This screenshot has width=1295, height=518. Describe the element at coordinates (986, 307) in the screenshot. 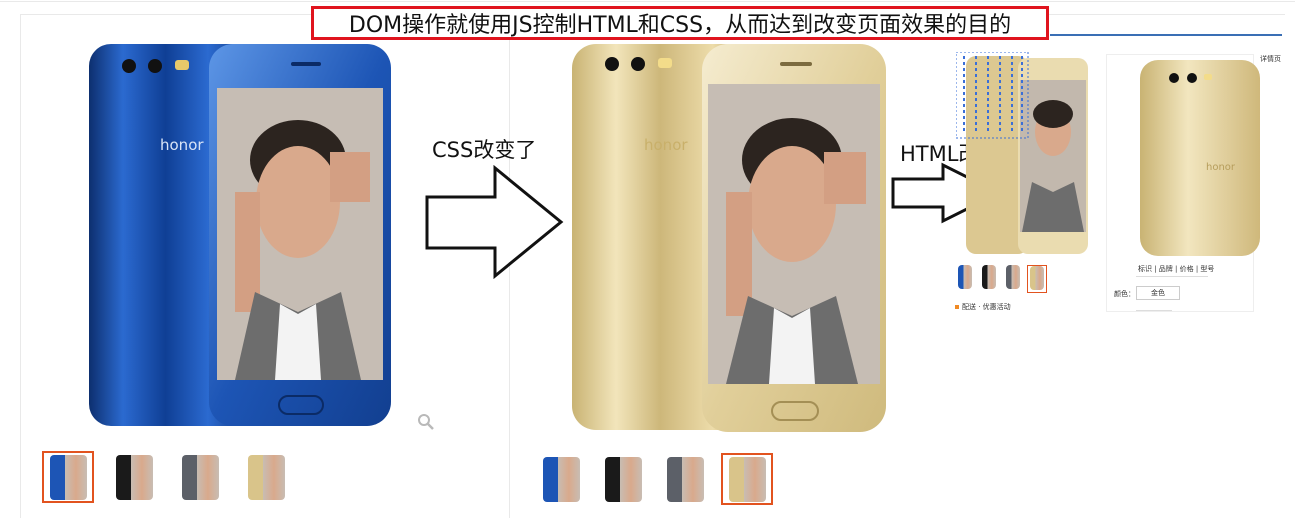

I see `mini-foot-text: 配送 · 优惠活动` at that location.